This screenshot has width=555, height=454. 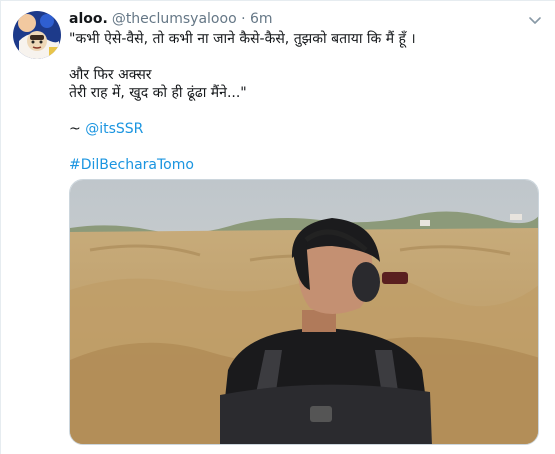 I want to click on chevron-down-icon, so click(x=535, y=20).